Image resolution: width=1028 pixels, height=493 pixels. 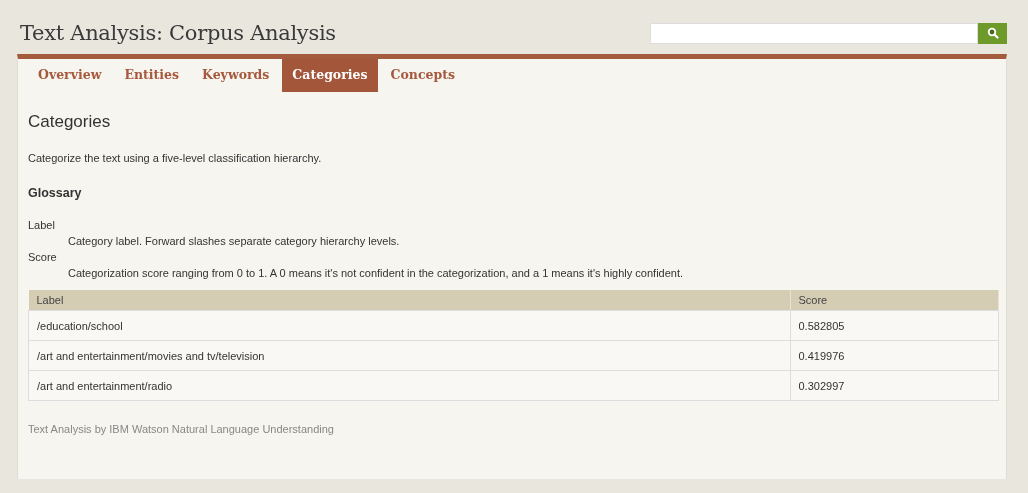 I want to click on tab: Keywords, so click(x=236, y=75).